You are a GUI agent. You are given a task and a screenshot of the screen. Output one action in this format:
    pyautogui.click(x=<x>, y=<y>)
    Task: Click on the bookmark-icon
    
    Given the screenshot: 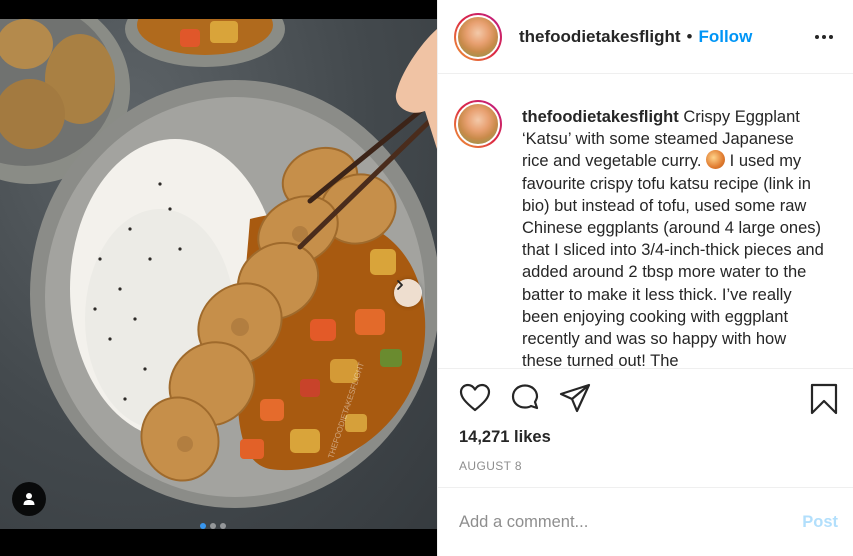 What is the action you would take?
    pyautogui.click(x=824, y=399)
    